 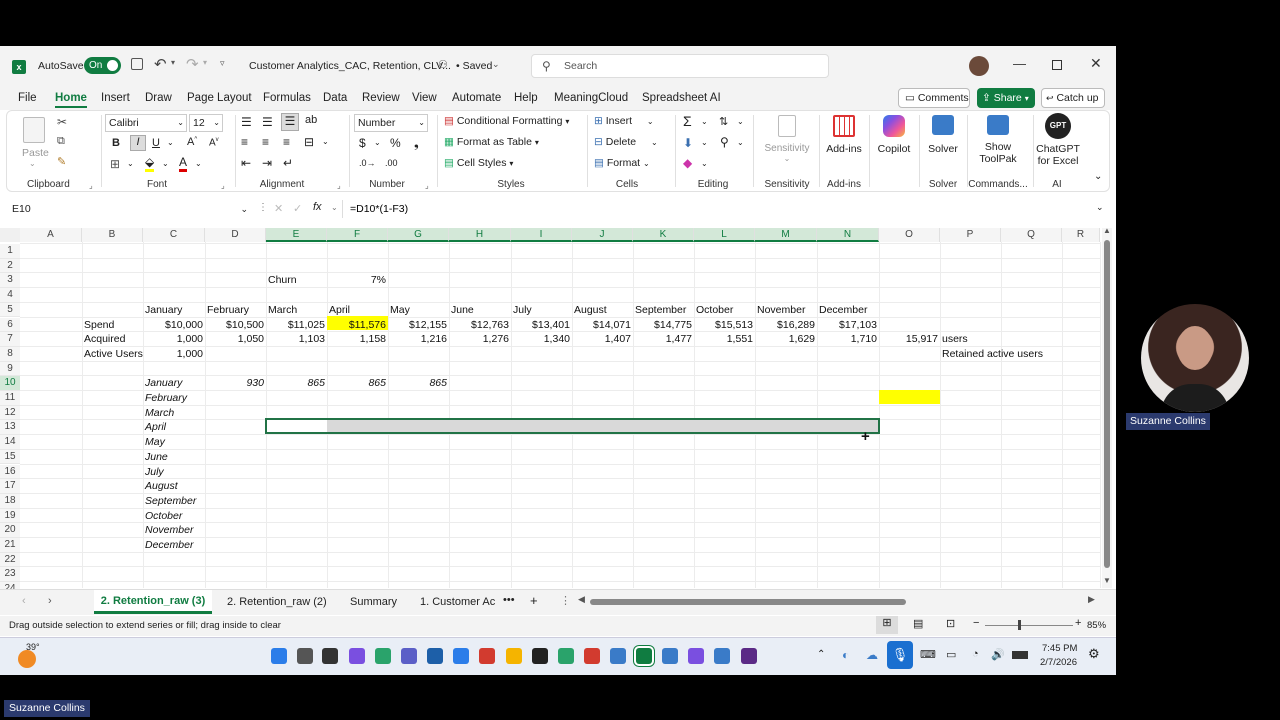 What do you see at coordinates (934, 98) in the screenshot?
I see `comments-button: ▭ Comments` at bounding box center [934, 98].